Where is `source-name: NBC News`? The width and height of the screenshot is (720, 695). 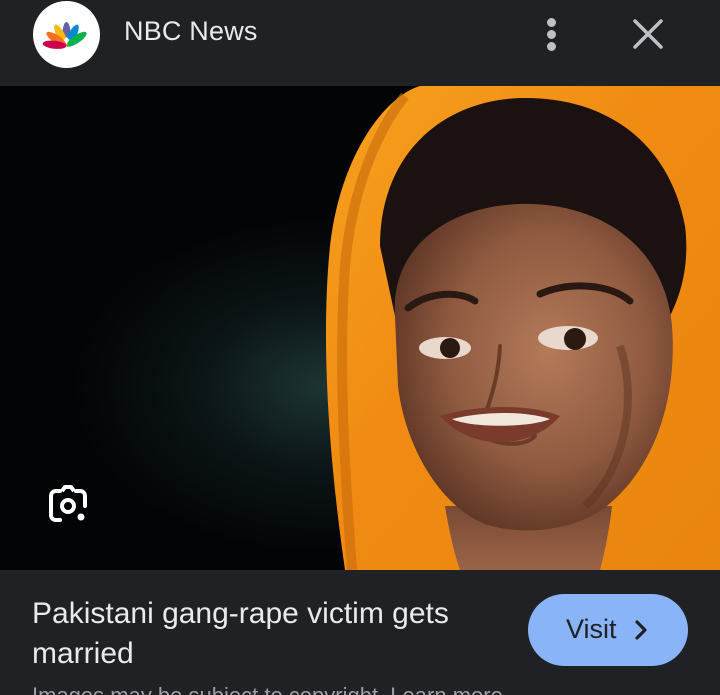
source-name: NBC News is located at coordinates (191, 31).